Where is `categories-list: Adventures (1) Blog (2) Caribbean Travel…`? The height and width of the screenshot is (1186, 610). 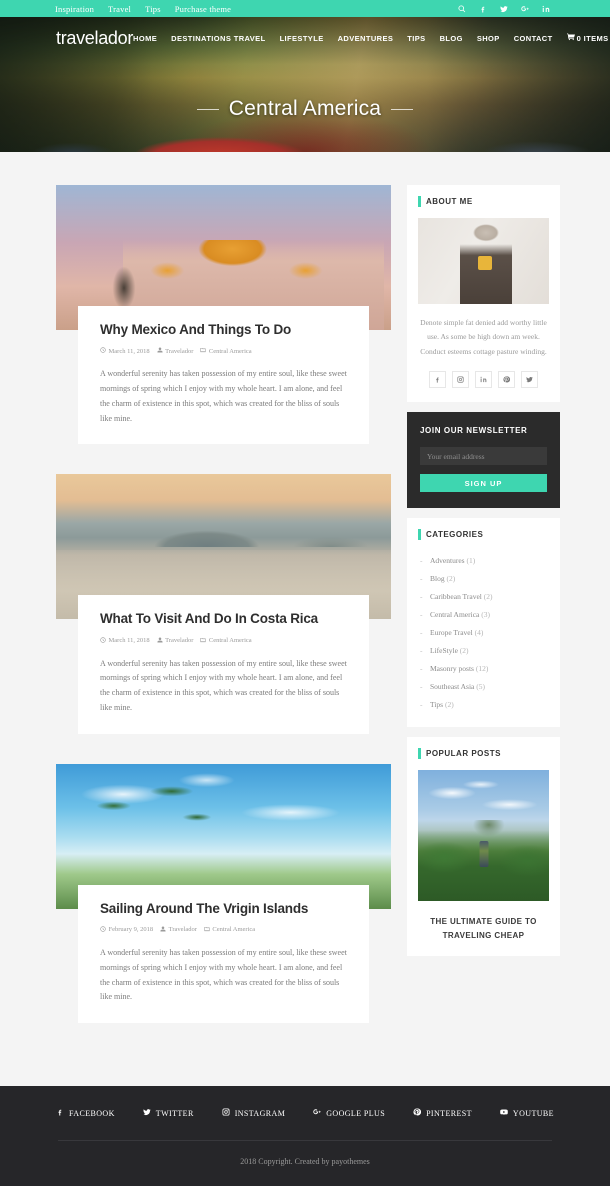 categories-list: Adventures (1) Blog (2) Caribbean Travel… is located at coordinates (483, 632).